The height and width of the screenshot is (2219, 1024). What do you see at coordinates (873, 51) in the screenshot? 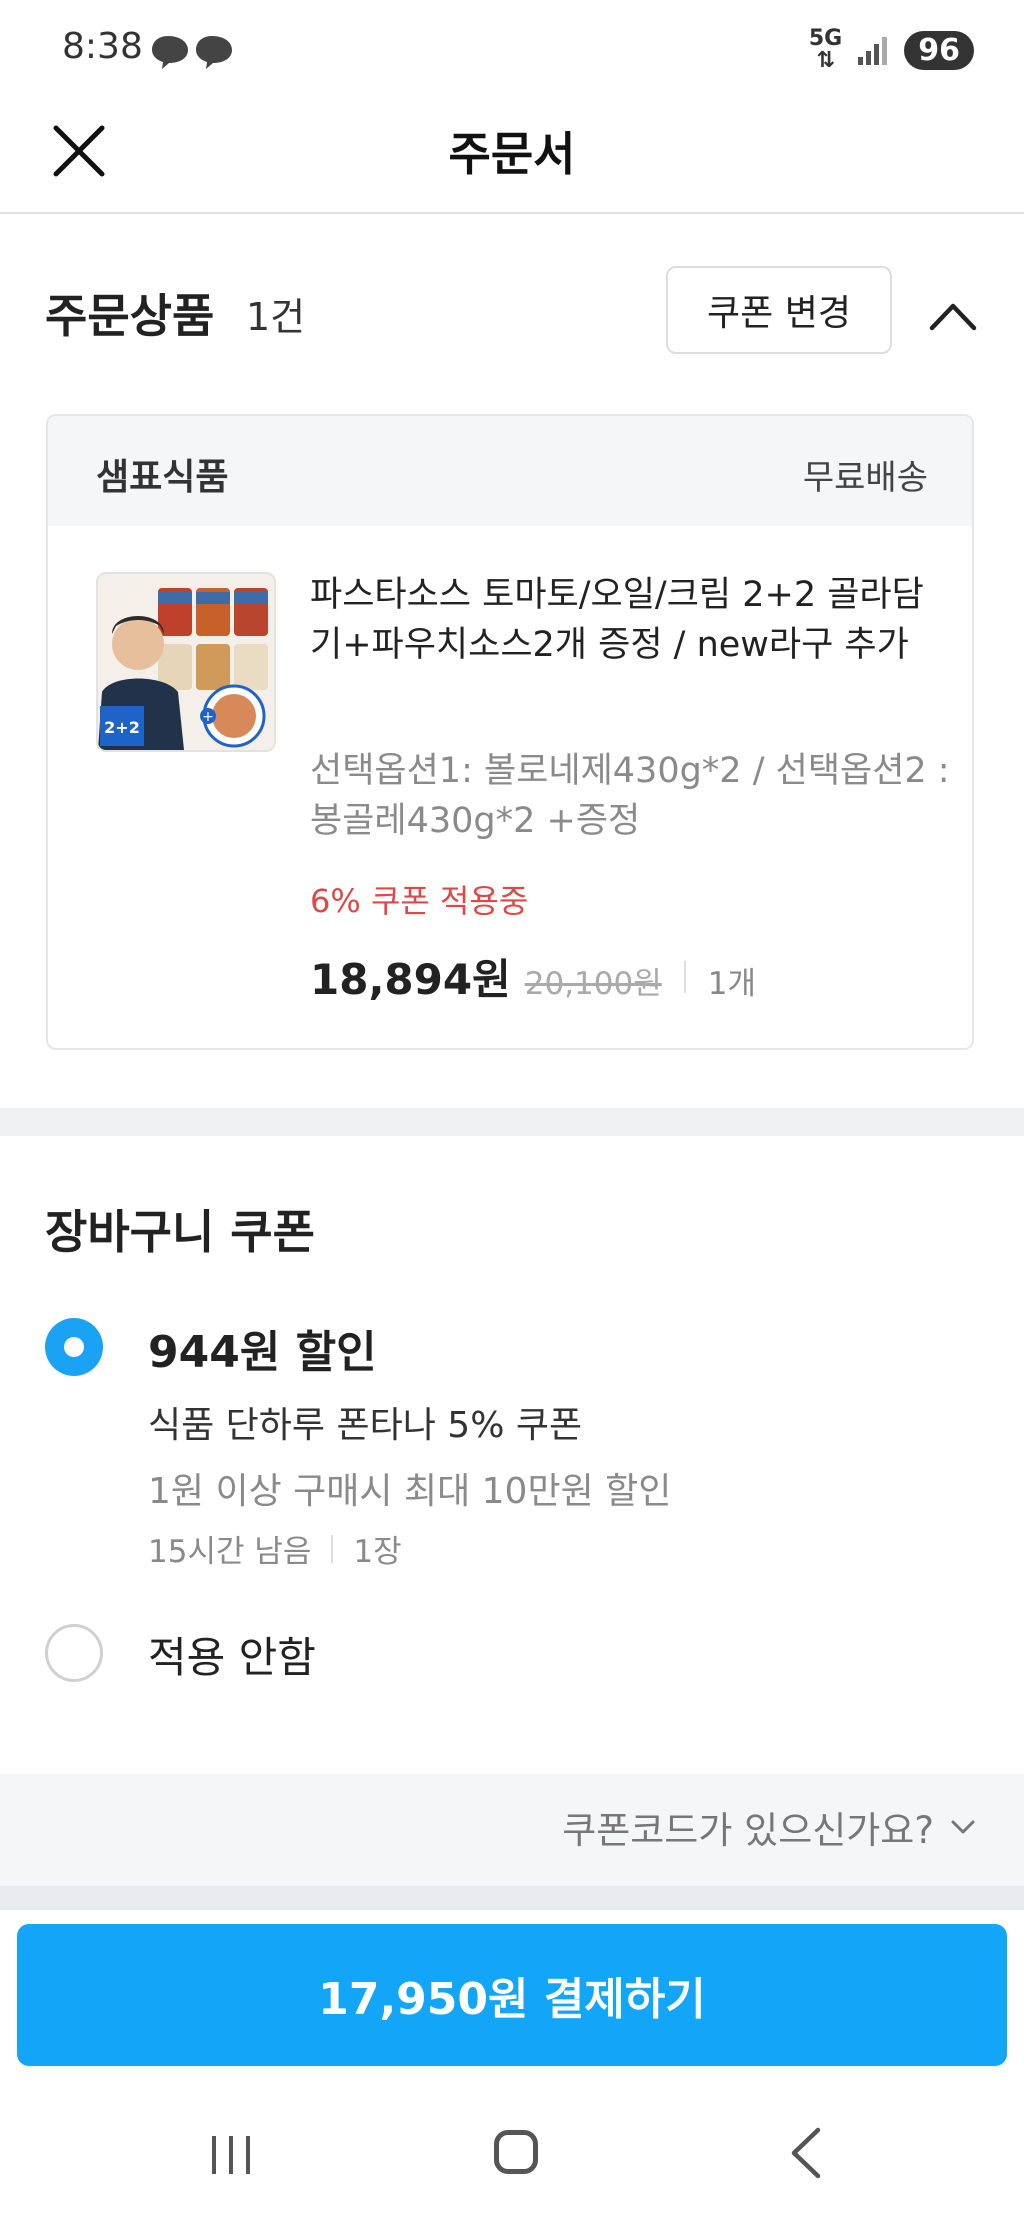
I see `signal-icon` at bounding box center [873, 51].